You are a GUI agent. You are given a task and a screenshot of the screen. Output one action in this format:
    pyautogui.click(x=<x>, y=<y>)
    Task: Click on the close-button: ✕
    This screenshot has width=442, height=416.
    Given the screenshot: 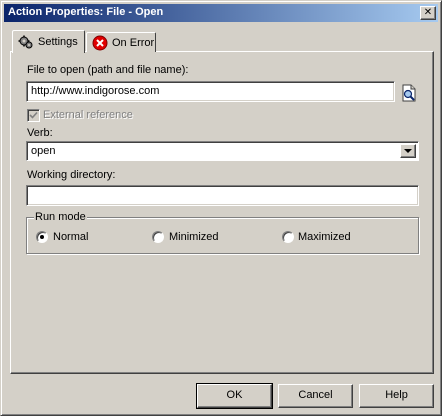 What is the action you would take?
    pyautogui.click(x=428, y=13)
    